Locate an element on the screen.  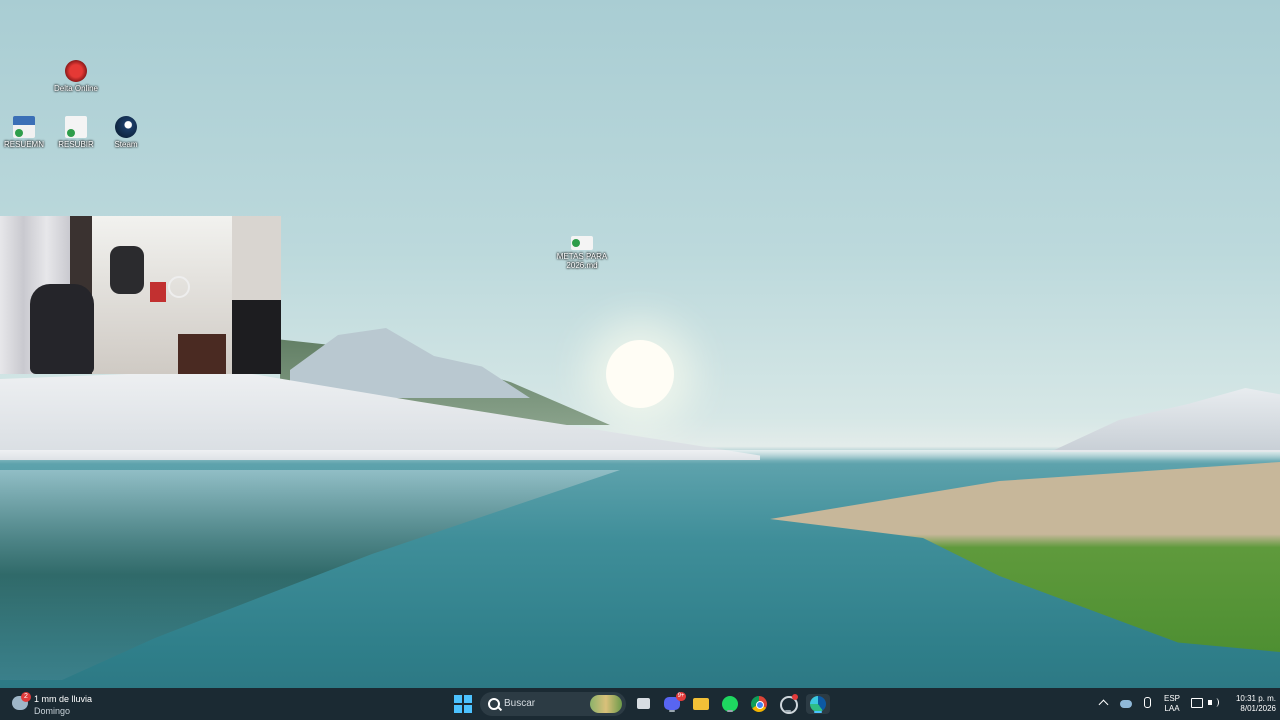
task-view-button is located at coordinates (644, 704).